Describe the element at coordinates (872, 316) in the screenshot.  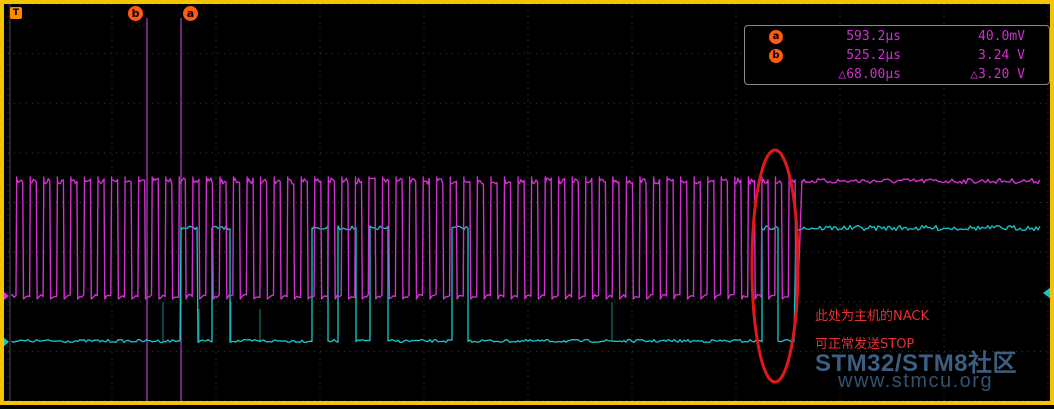
I see `annotation-nack-text: 此处为主机的NACK` at that location.